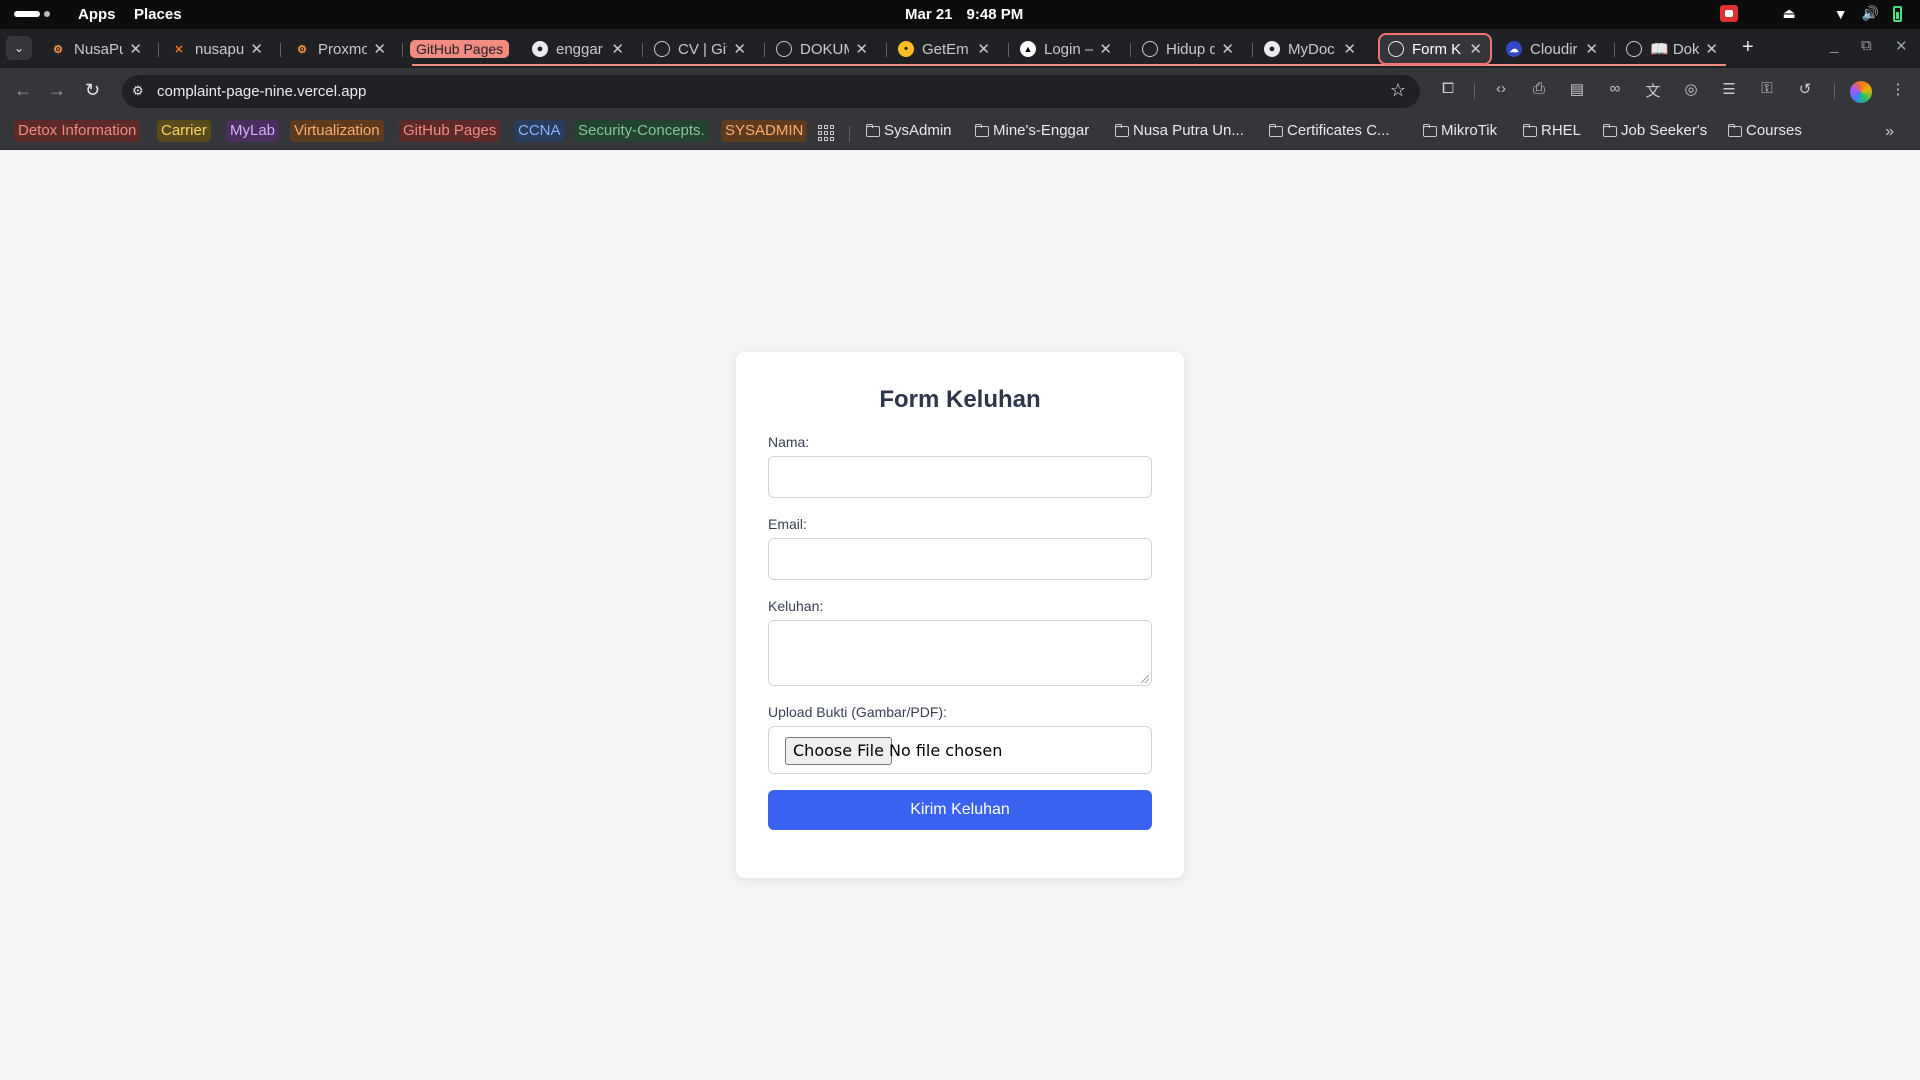 The height and width of the screenshot is (1080, 1920). I want to click on print-icon: ⎙, so click(1539, 90).